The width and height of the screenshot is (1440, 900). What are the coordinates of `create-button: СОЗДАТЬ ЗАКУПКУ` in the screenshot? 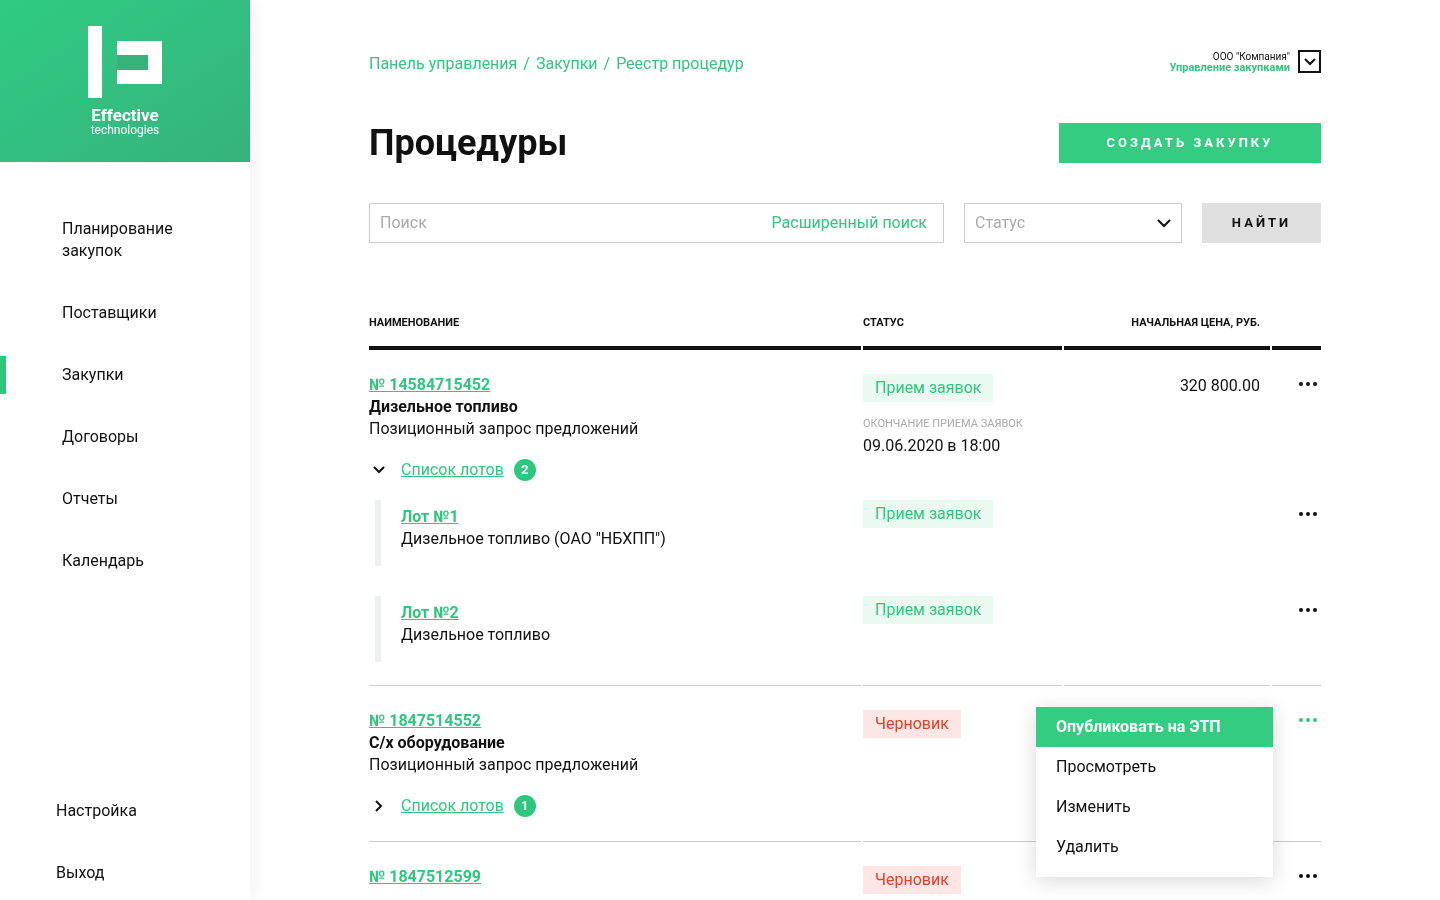 It's located at (1190, 143).